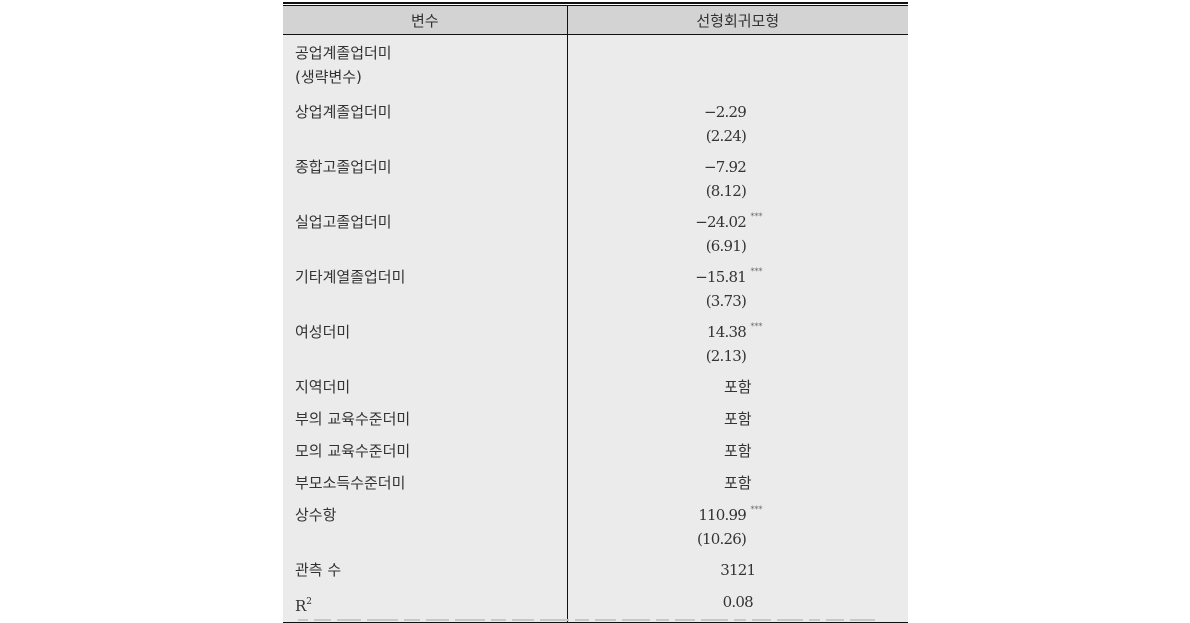  Describe the element at coordinates (726, 191) in the screenshot. I see `standard-error: (8.12)` at that location.